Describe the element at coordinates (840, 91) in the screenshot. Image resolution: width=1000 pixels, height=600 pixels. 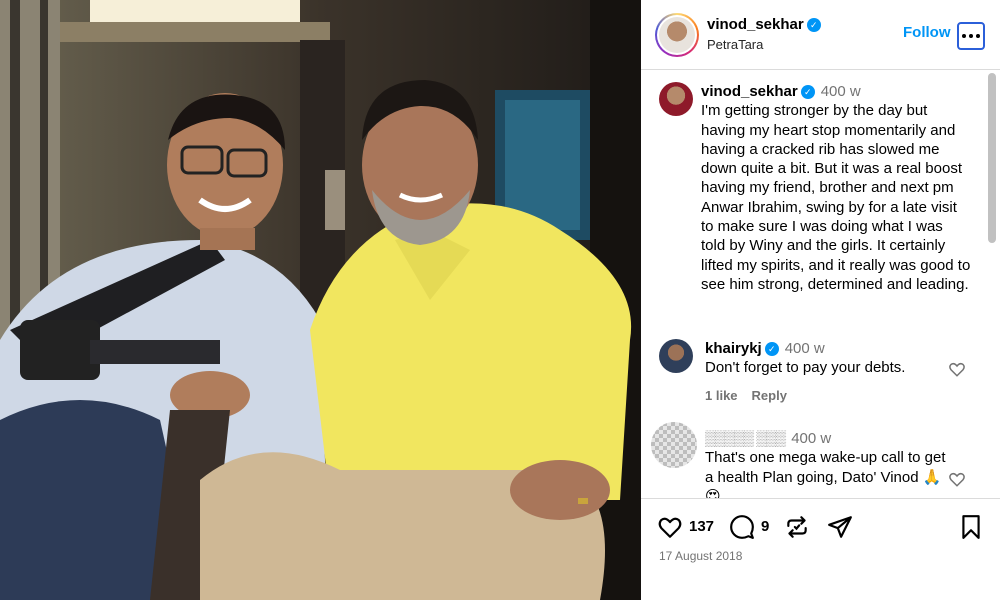
I see `caption-time: 400 w` at that location.